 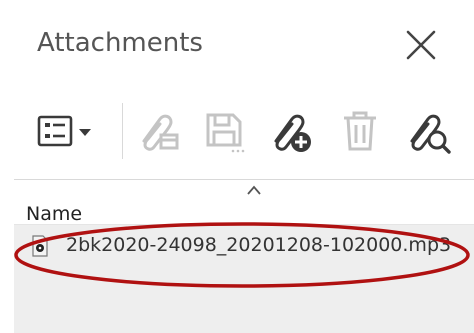 I want to click on add-attachment-button, so click(x=290, y=131).